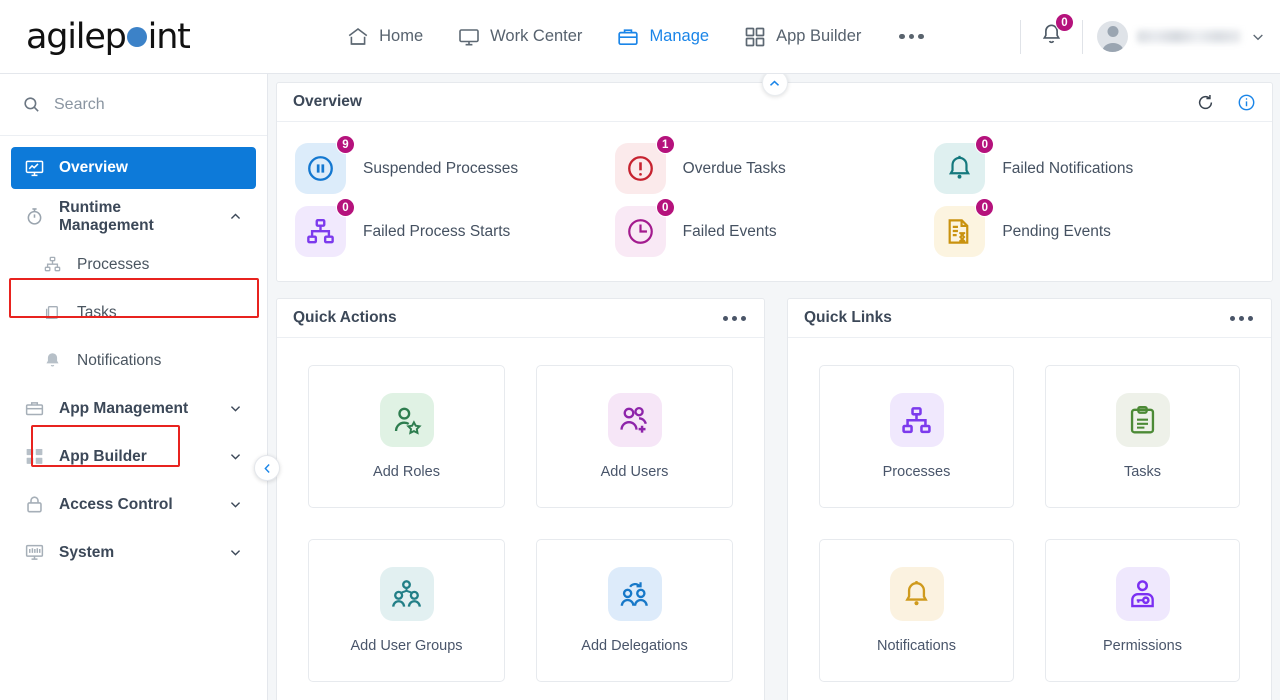  I want to click on notification-bell-button: 0, so click(1054, 34).